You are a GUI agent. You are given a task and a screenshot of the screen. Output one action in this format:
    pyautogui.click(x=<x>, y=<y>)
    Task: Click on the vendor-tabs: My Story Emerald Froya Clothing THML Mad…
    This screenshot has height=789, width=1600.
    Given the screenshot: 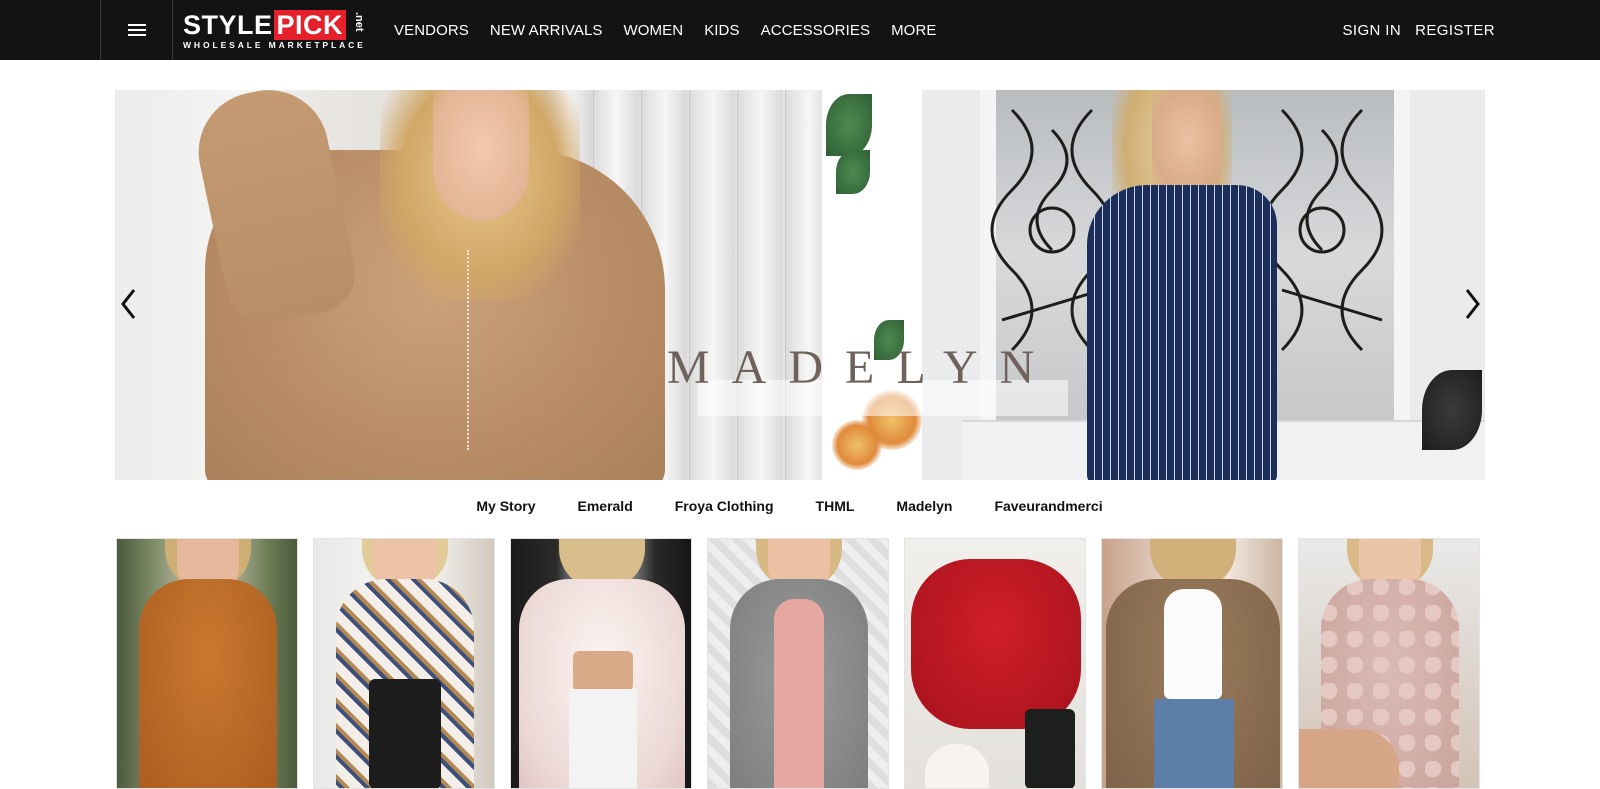 What is the action you would take?
    pyautogui.click(x=800, y=509)
    